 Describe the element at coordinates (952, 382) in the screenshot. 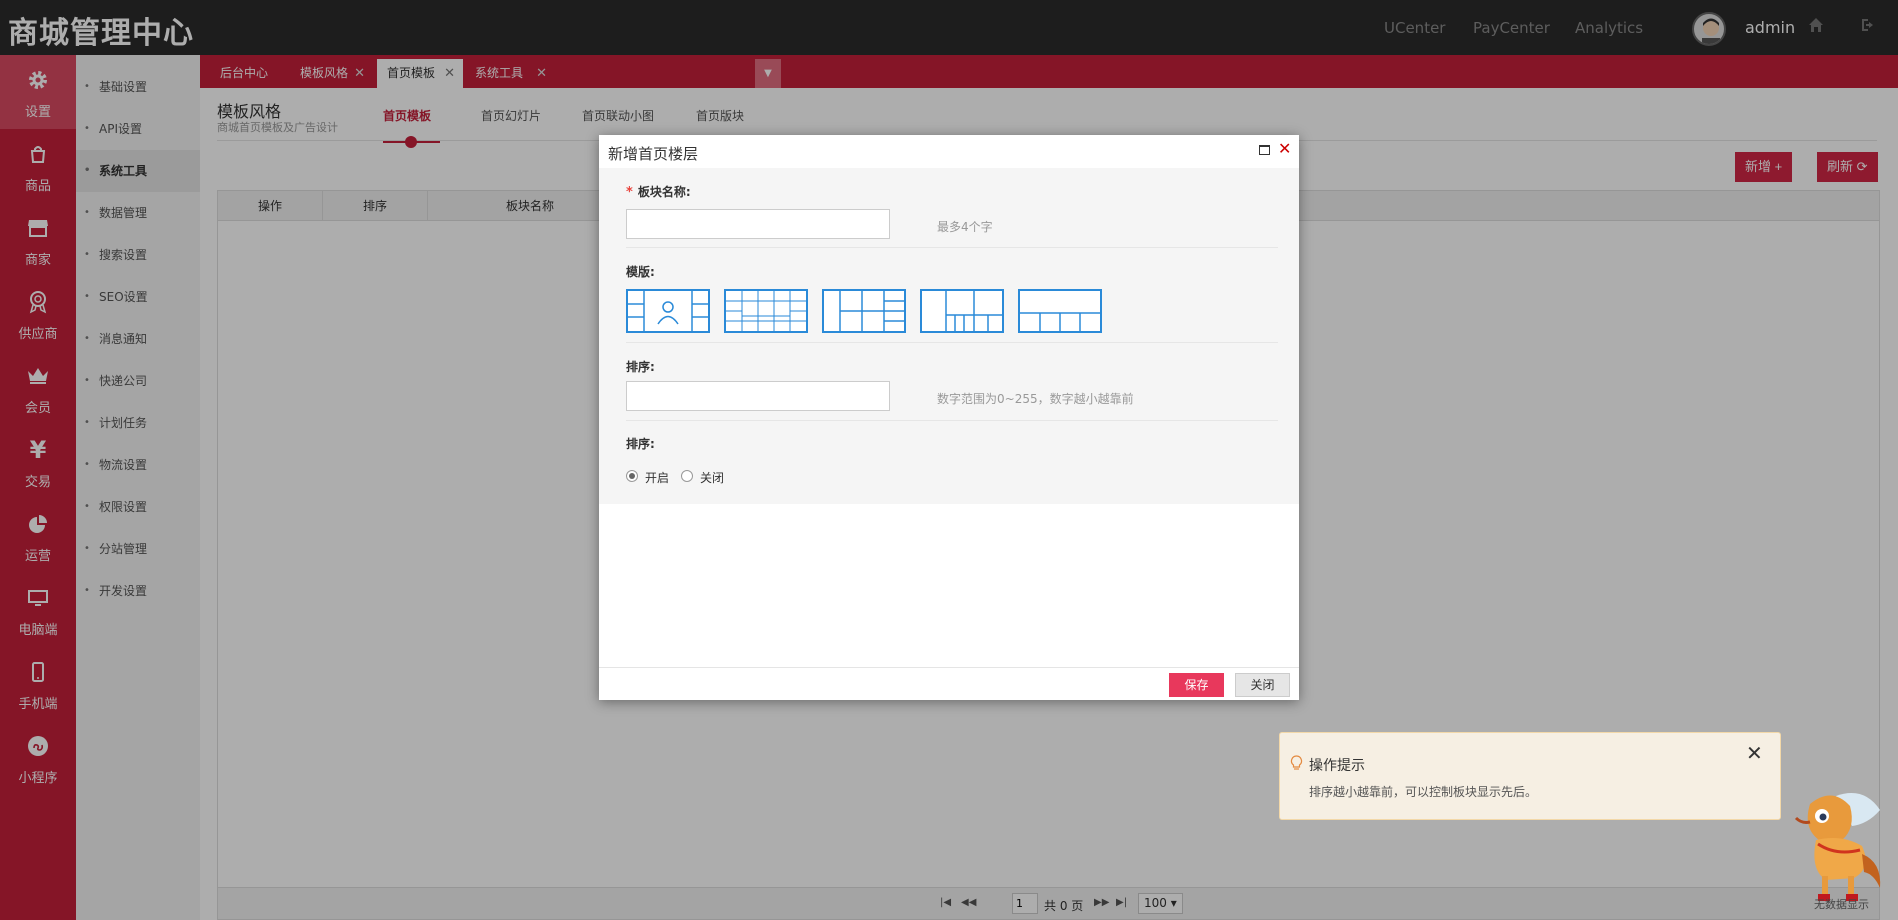

I see `form-row-sort: 排序: 数字范围为0~255，数字越小越靠前` at that location.